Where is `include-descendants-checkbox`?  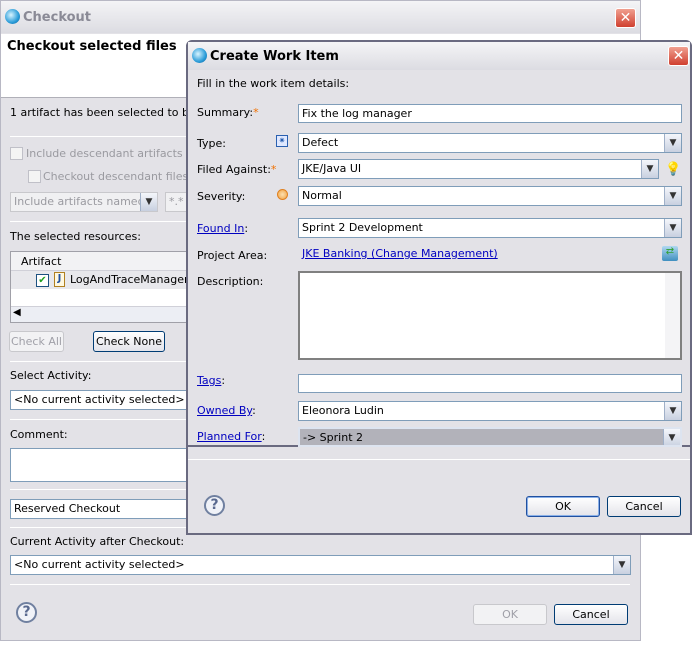
include-descendants-checkbox is located at coordinates (16, 153).